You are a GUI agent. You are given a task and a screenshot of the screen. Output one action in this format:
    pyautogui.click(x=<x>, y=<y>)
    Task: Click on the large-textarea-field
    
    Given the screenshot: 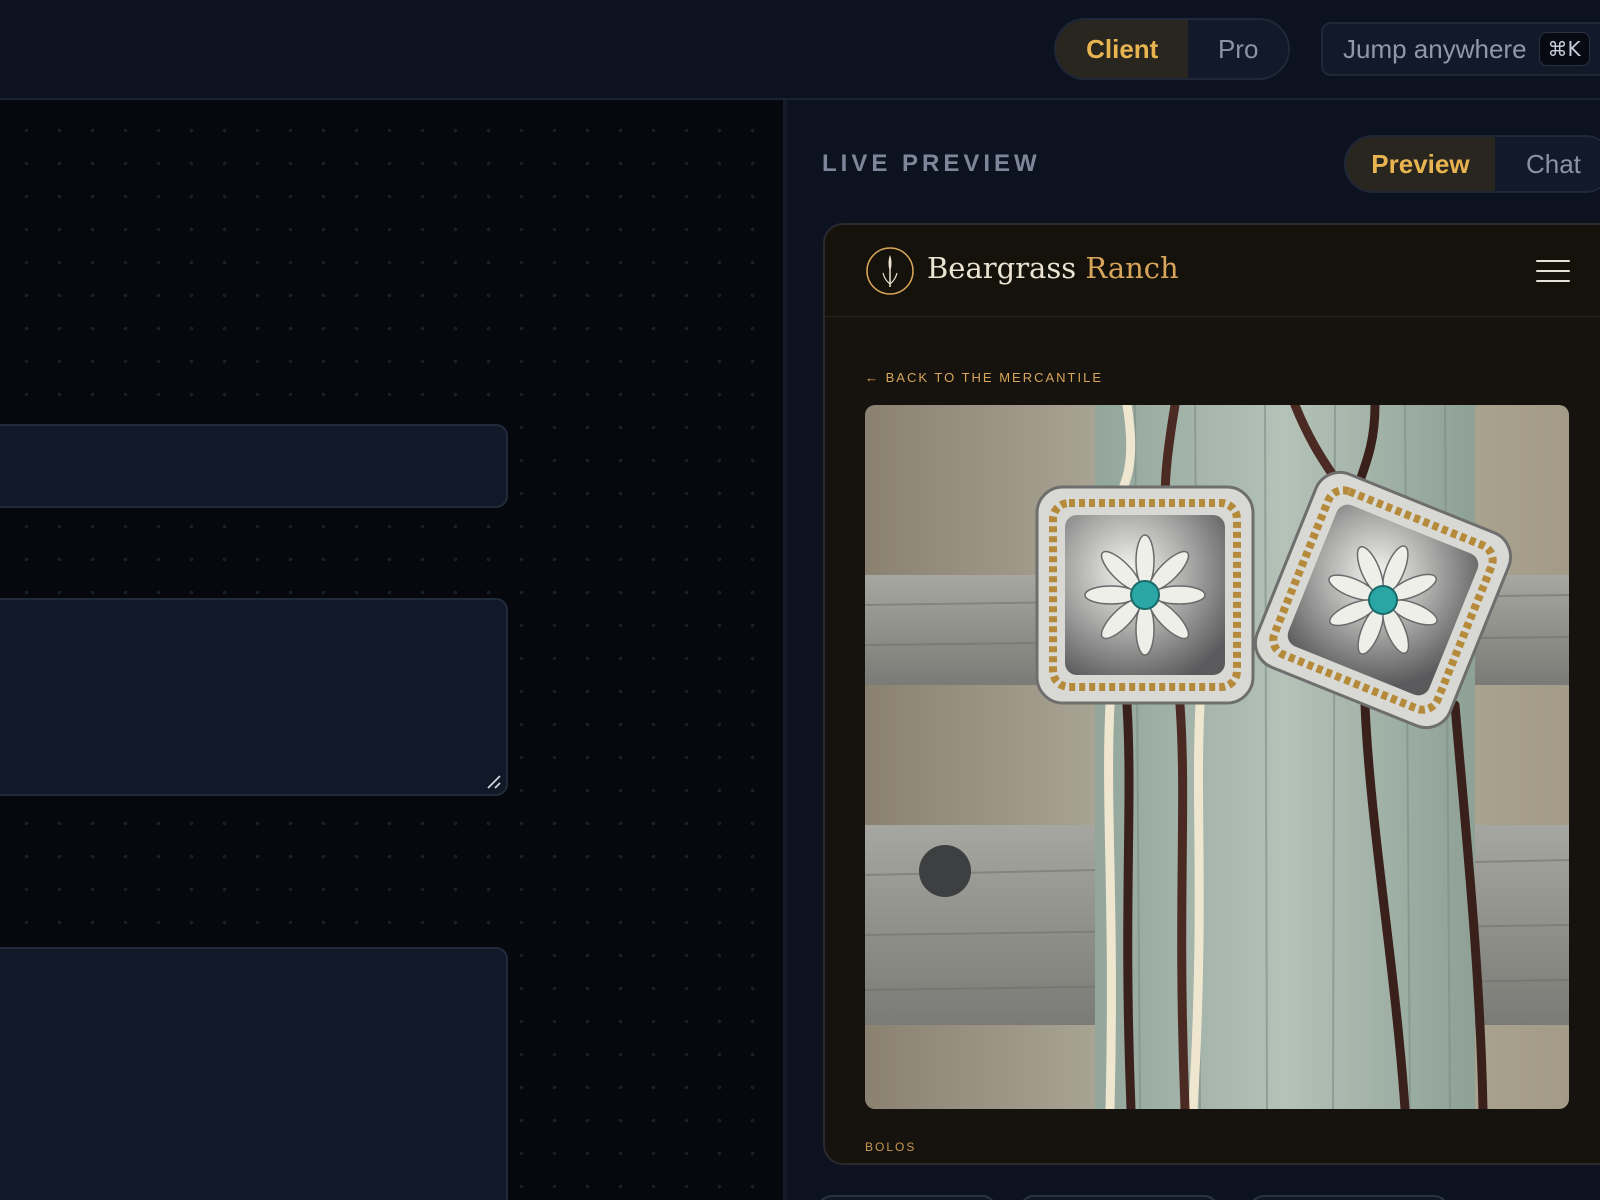 What is the action you would take?
    pyautogui.click(x=254, y=1073)
    